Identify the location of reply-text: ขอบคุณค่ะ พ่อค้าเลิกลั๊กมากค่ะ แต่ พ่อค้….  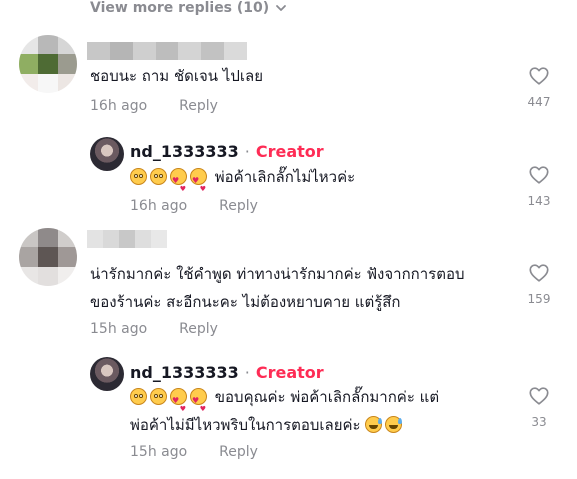
(284, 411).